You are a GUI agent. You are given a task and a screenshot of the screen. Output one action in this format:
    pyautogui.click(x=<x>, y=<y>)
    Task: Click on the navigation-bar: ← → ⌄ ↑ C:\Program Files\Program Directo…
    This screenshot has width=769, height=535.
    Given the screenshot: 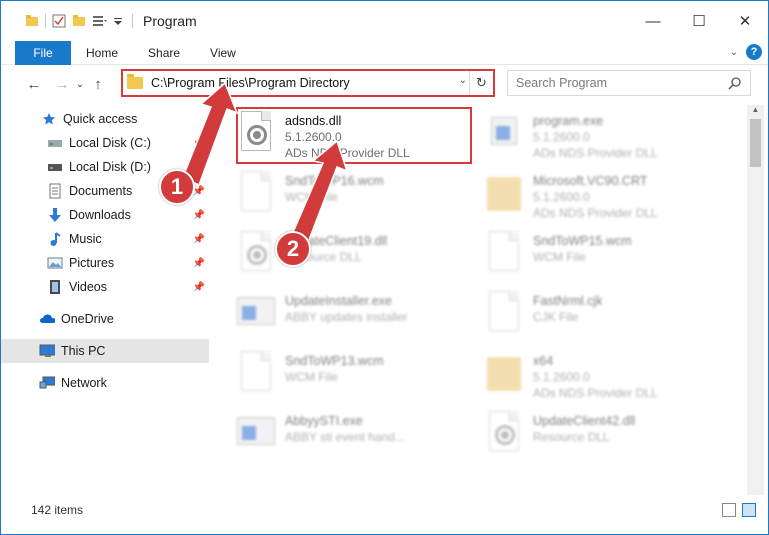 What is the action you would take?
    pyautogui.click(x=384, y=84)
    